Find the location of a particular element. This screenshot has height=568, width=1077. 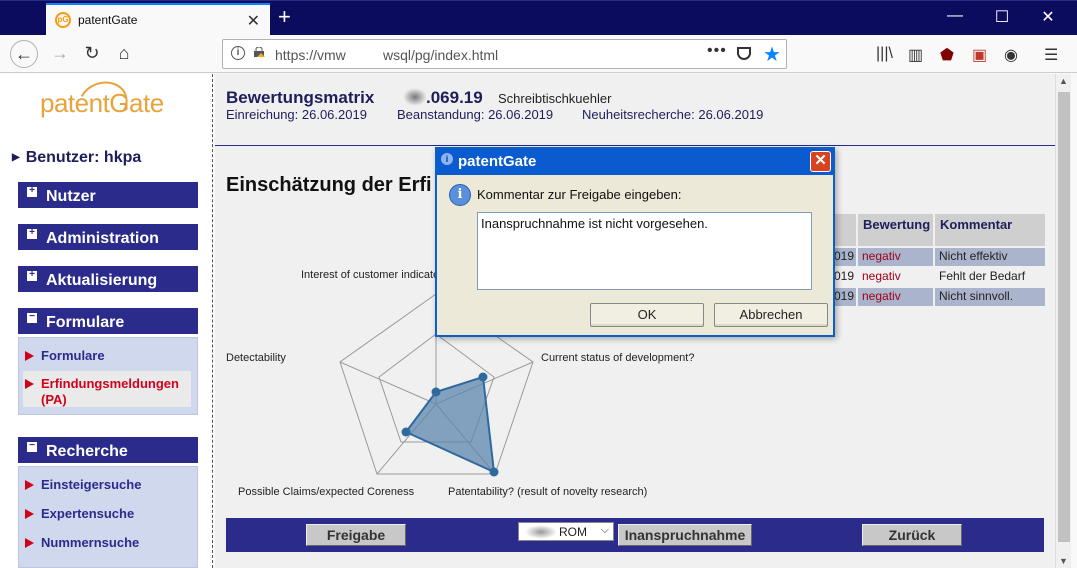

dialog-title: patentGate is located at coordinates (497, 161).